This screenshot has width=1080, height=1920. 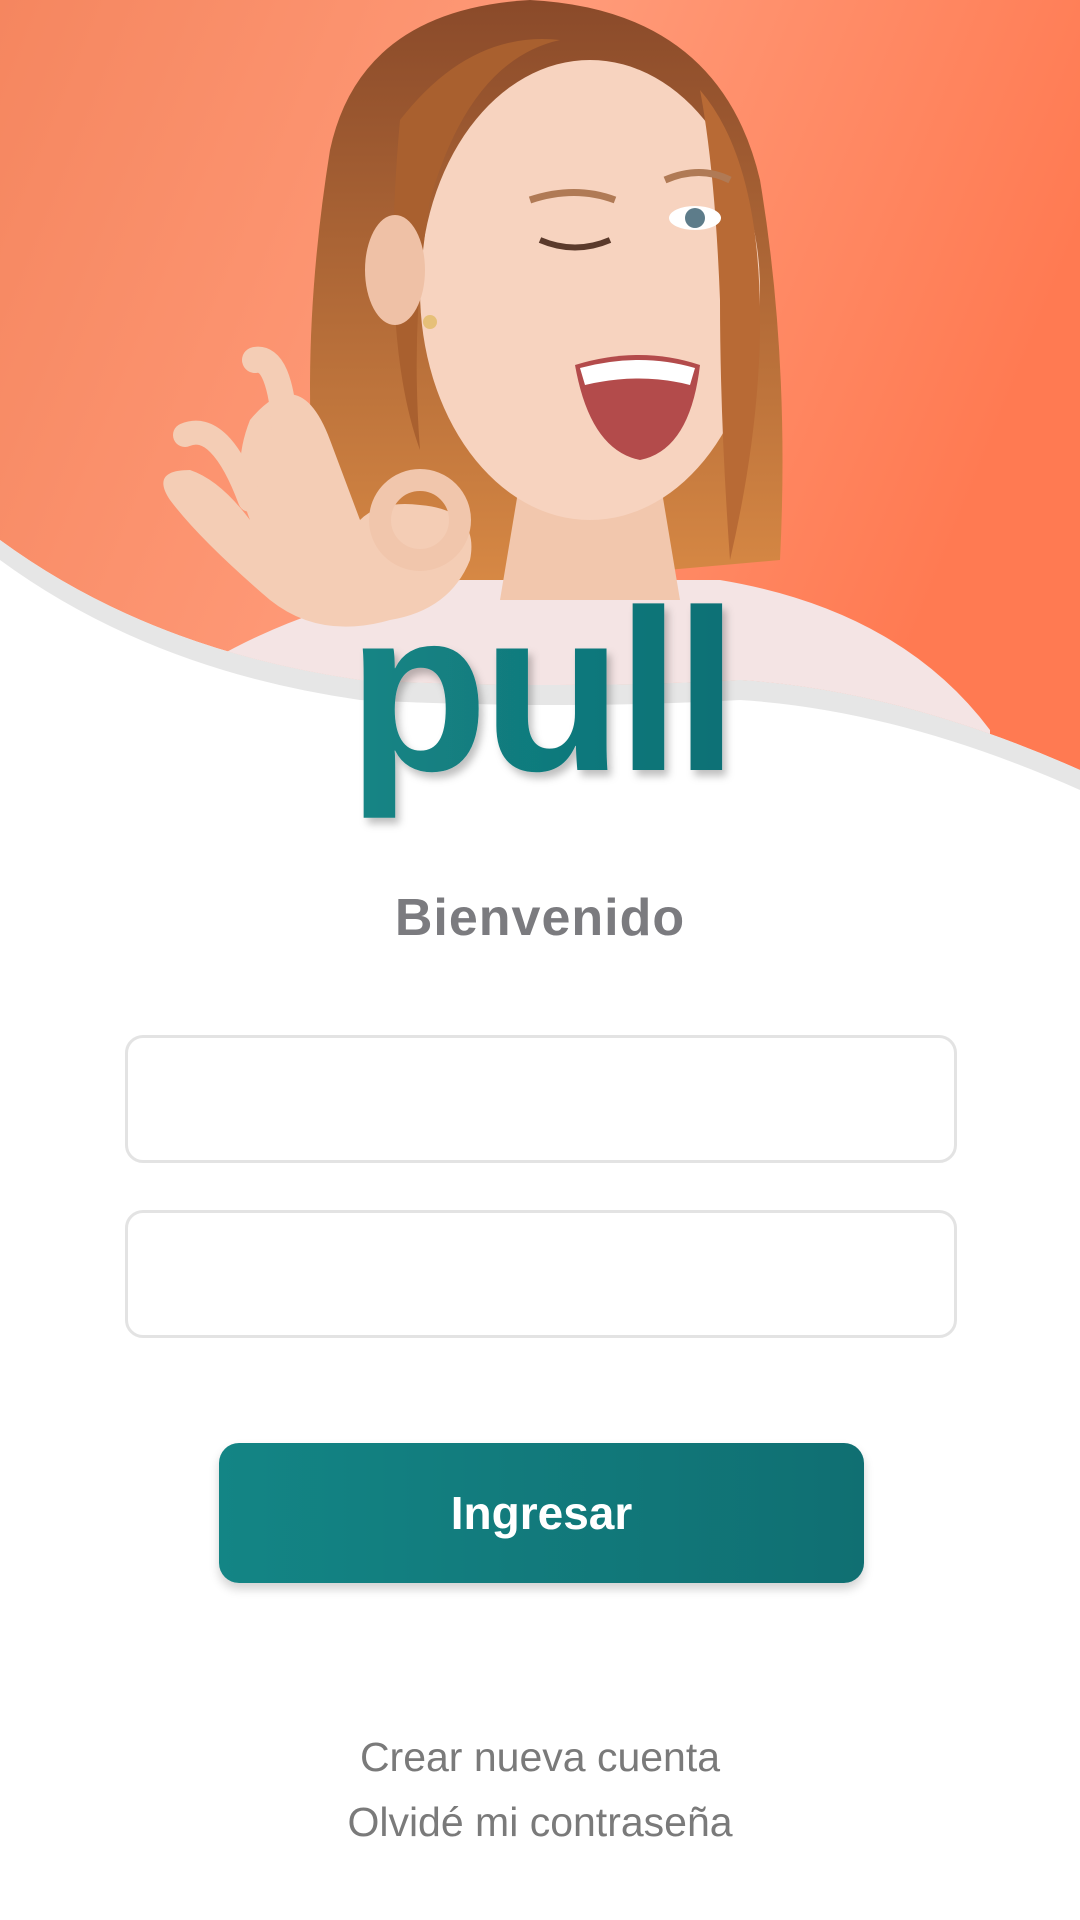 I want to click on username-input, so click(x=541, y=1099).